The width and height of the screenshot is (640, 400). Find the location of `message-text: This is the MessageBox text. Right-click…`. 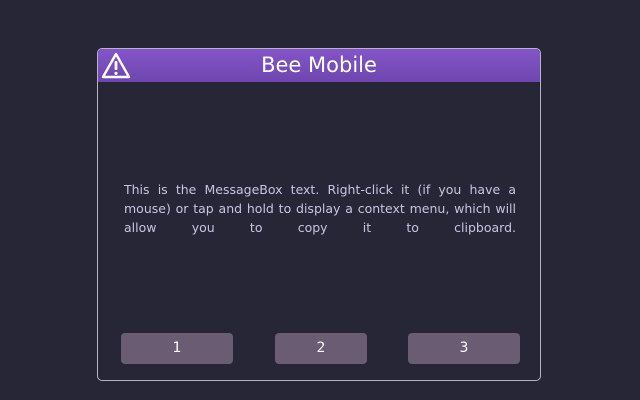

message-text: This is the MessageBox text. Right-click… is located at coordinates (320, 208).